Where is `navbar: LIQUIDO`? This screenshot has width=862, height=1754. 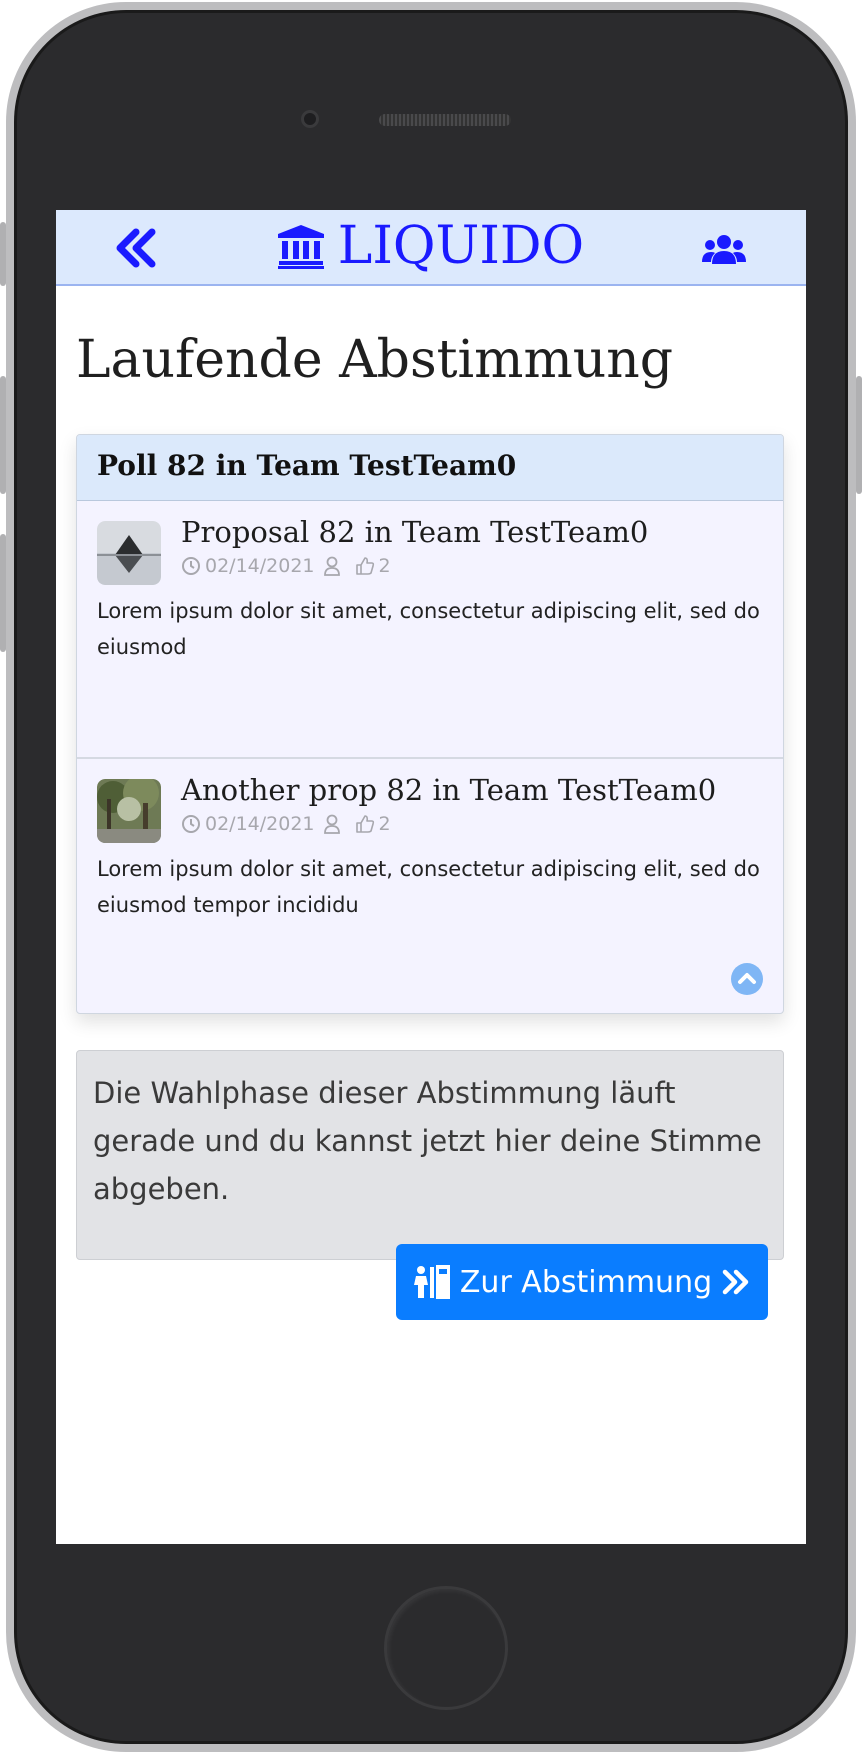
navbar: LIQUIDO is located at coordinates (431, 248).